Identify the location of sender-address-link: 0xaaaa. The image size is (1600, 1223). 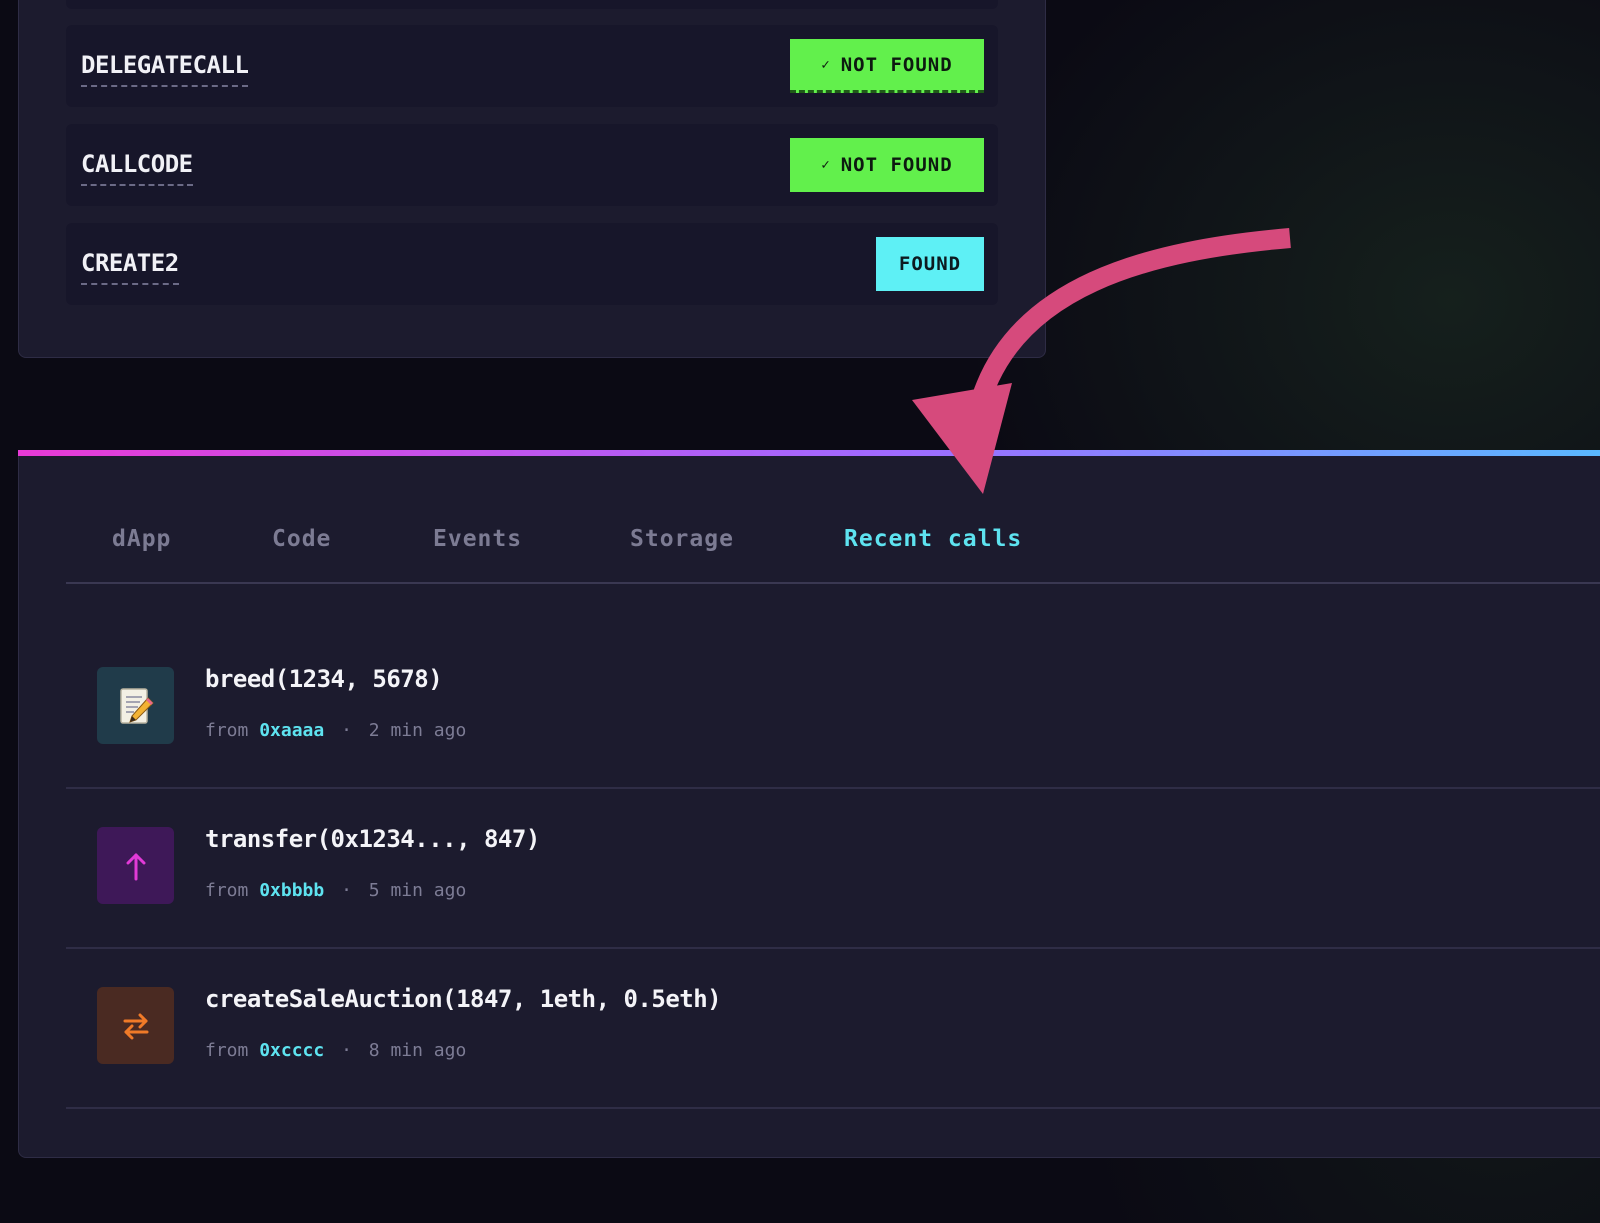
(291, 730).